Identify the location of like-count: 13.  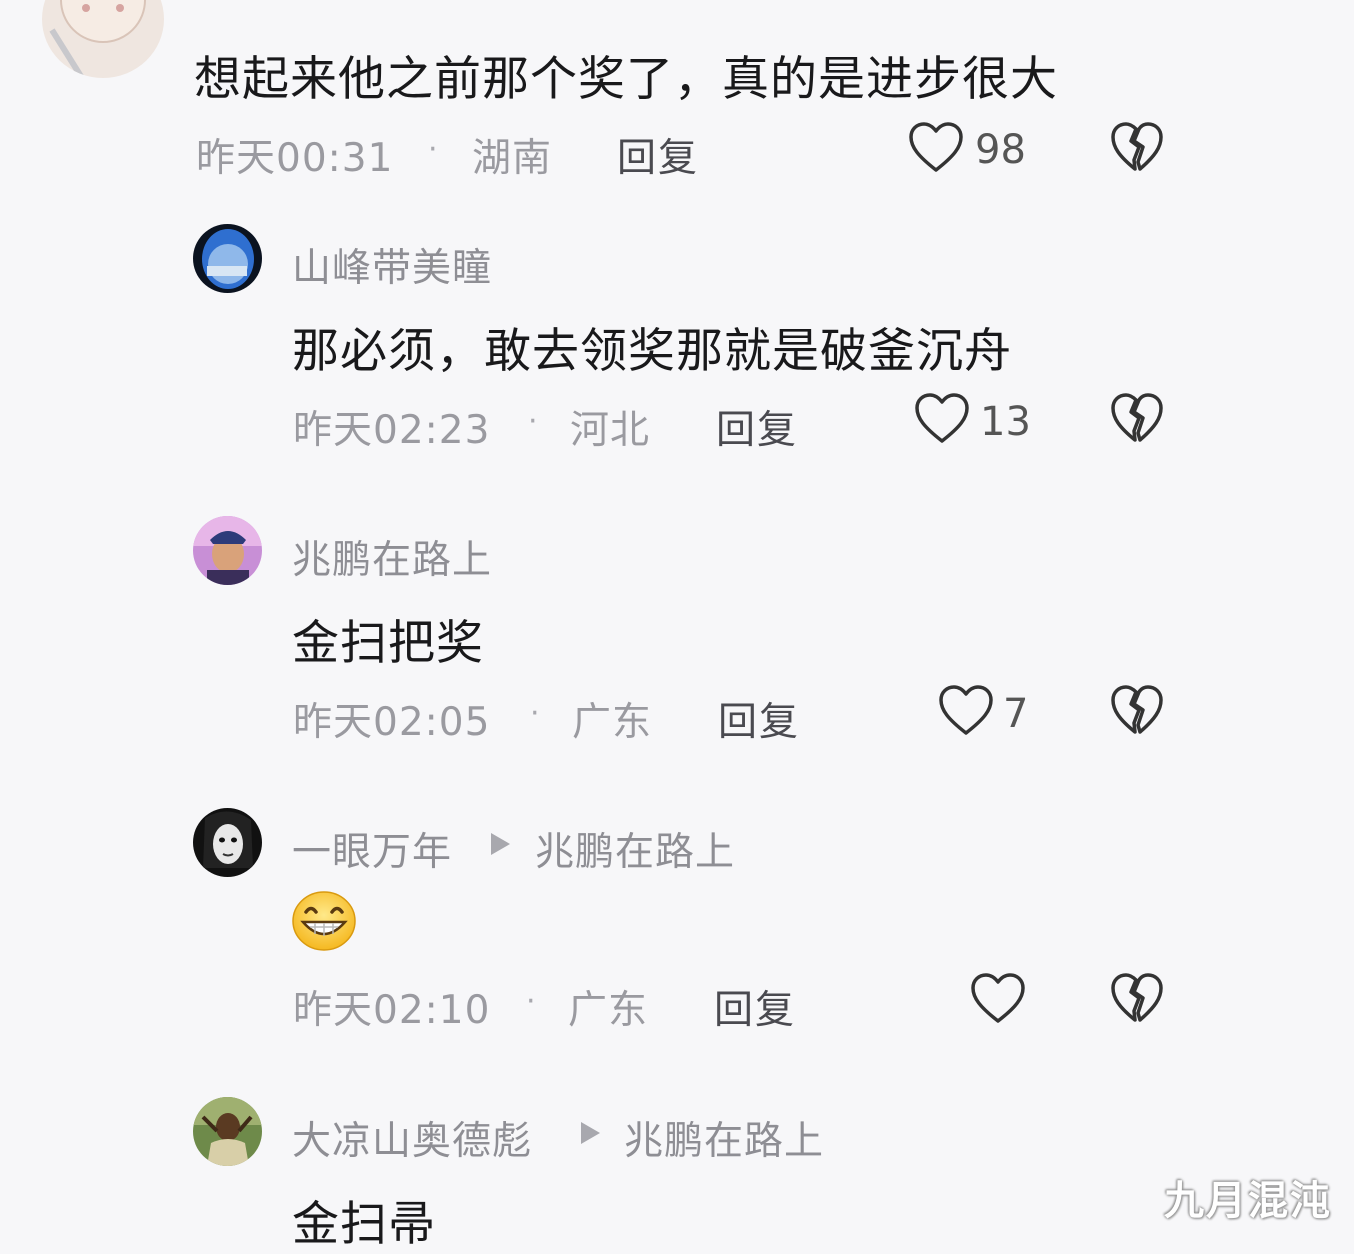
(1005, 422).